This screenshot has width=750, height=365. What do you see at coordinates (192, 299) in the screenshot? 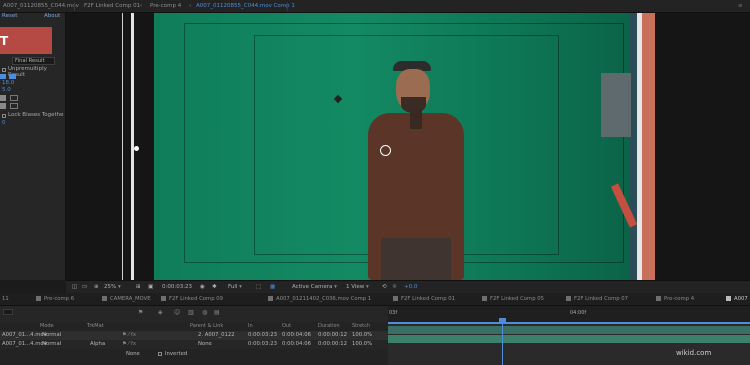
I see `timeline-tab: F2F Linked Comp 09` at bounding box center [192, 299].